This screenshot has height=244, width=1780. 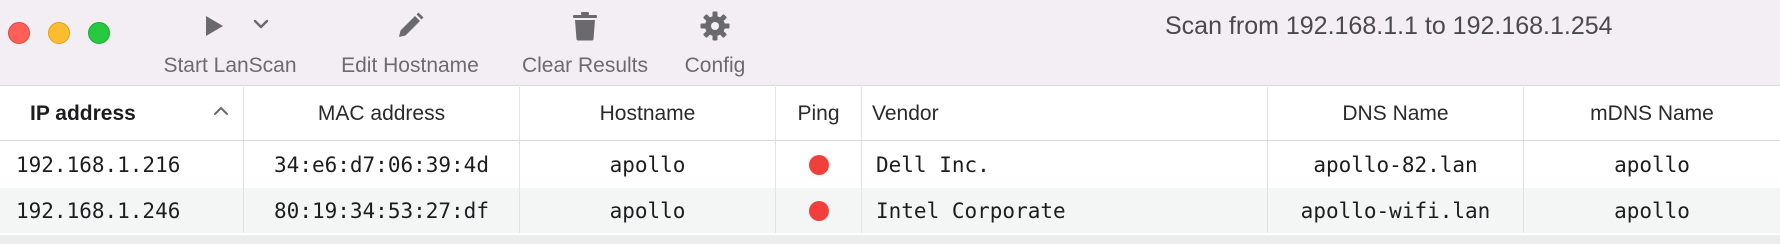 I want to click on zoom-window-button, so click(x=99, y=33).